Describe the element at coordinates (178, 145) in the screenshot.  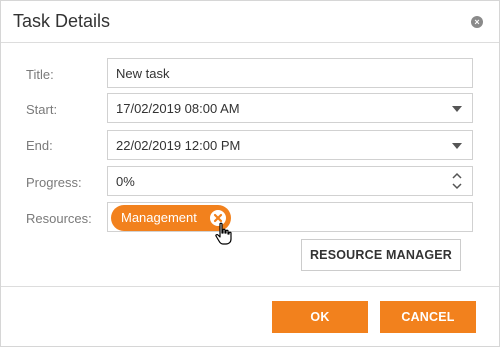
I see `end-value: 22/02/2019 12:00 PM` at that location.